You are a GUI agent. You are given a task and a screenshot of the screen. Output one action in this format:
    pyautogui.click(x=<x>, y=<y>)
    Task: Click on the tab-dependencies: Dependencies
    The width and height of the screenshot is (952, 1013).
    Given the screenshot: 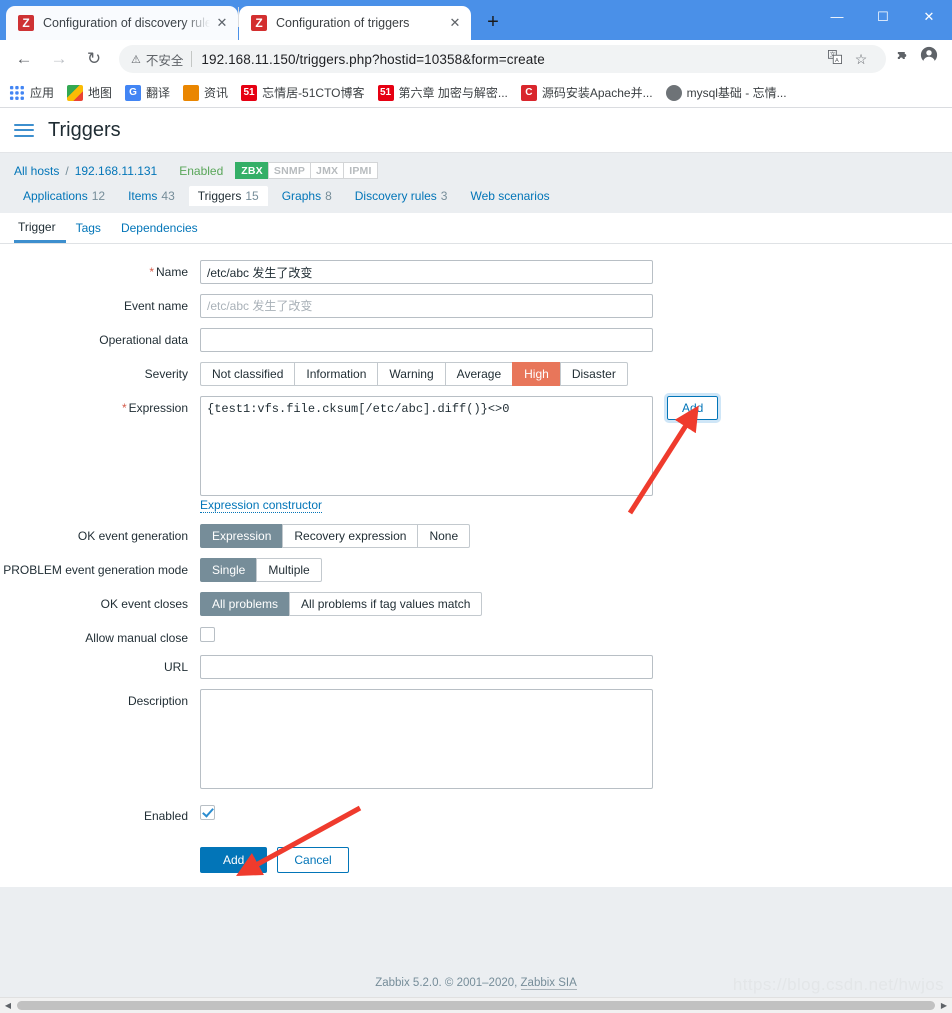 What is the action you would take?
    pyautogui.click(x=159, y=232)
    